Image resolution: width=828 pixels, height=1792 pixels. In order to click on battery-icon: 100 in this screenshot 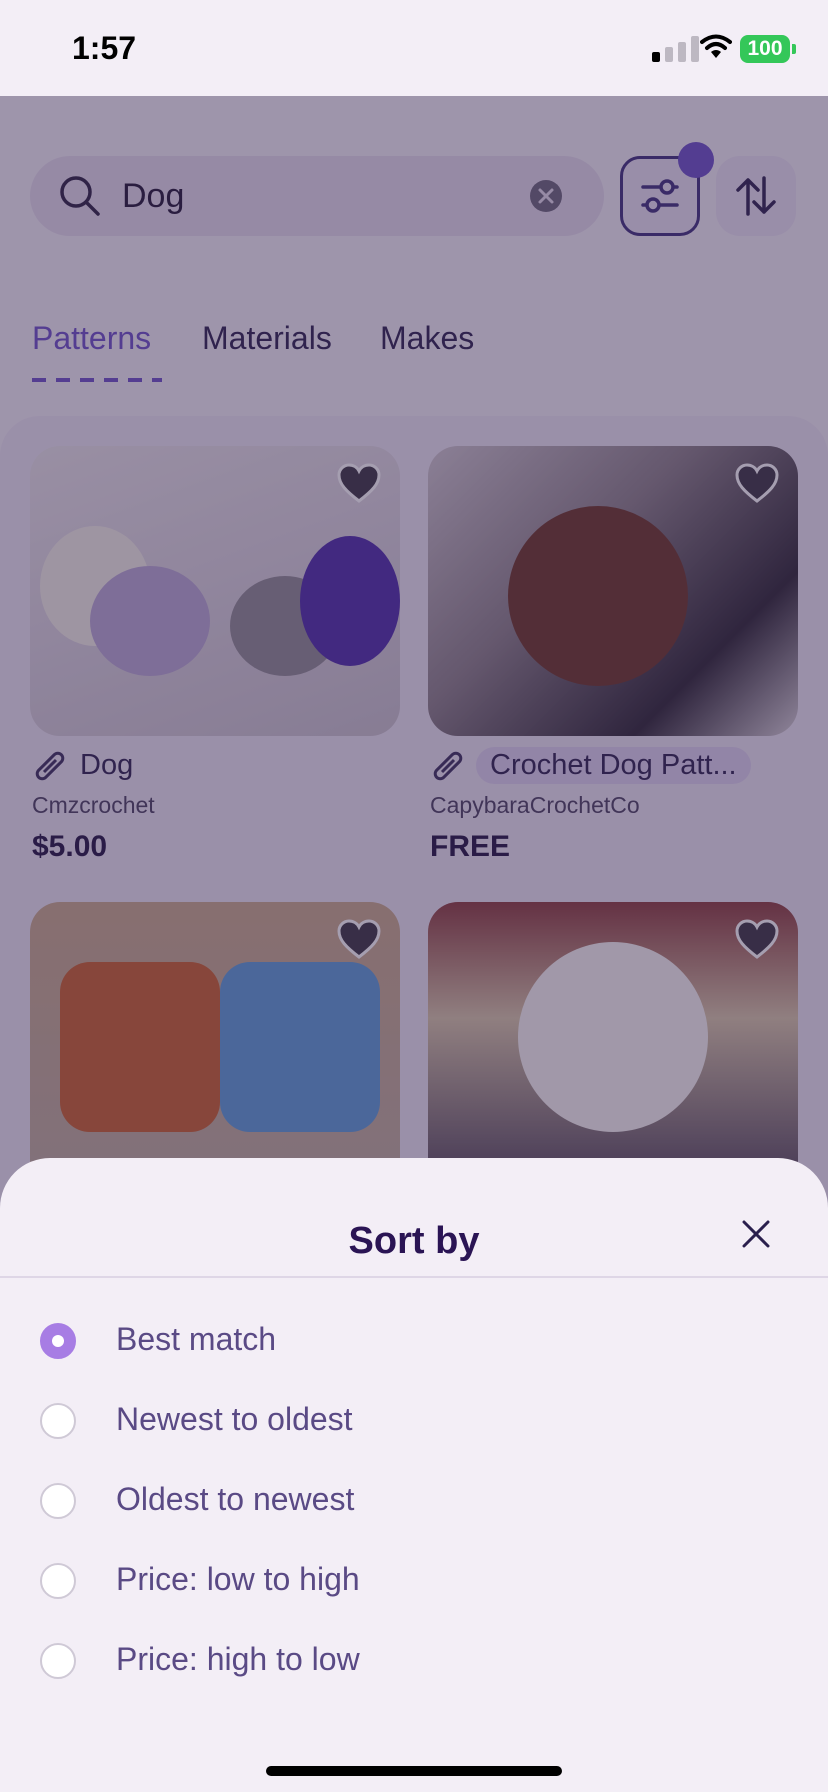, I will do `click(765, 49)`.